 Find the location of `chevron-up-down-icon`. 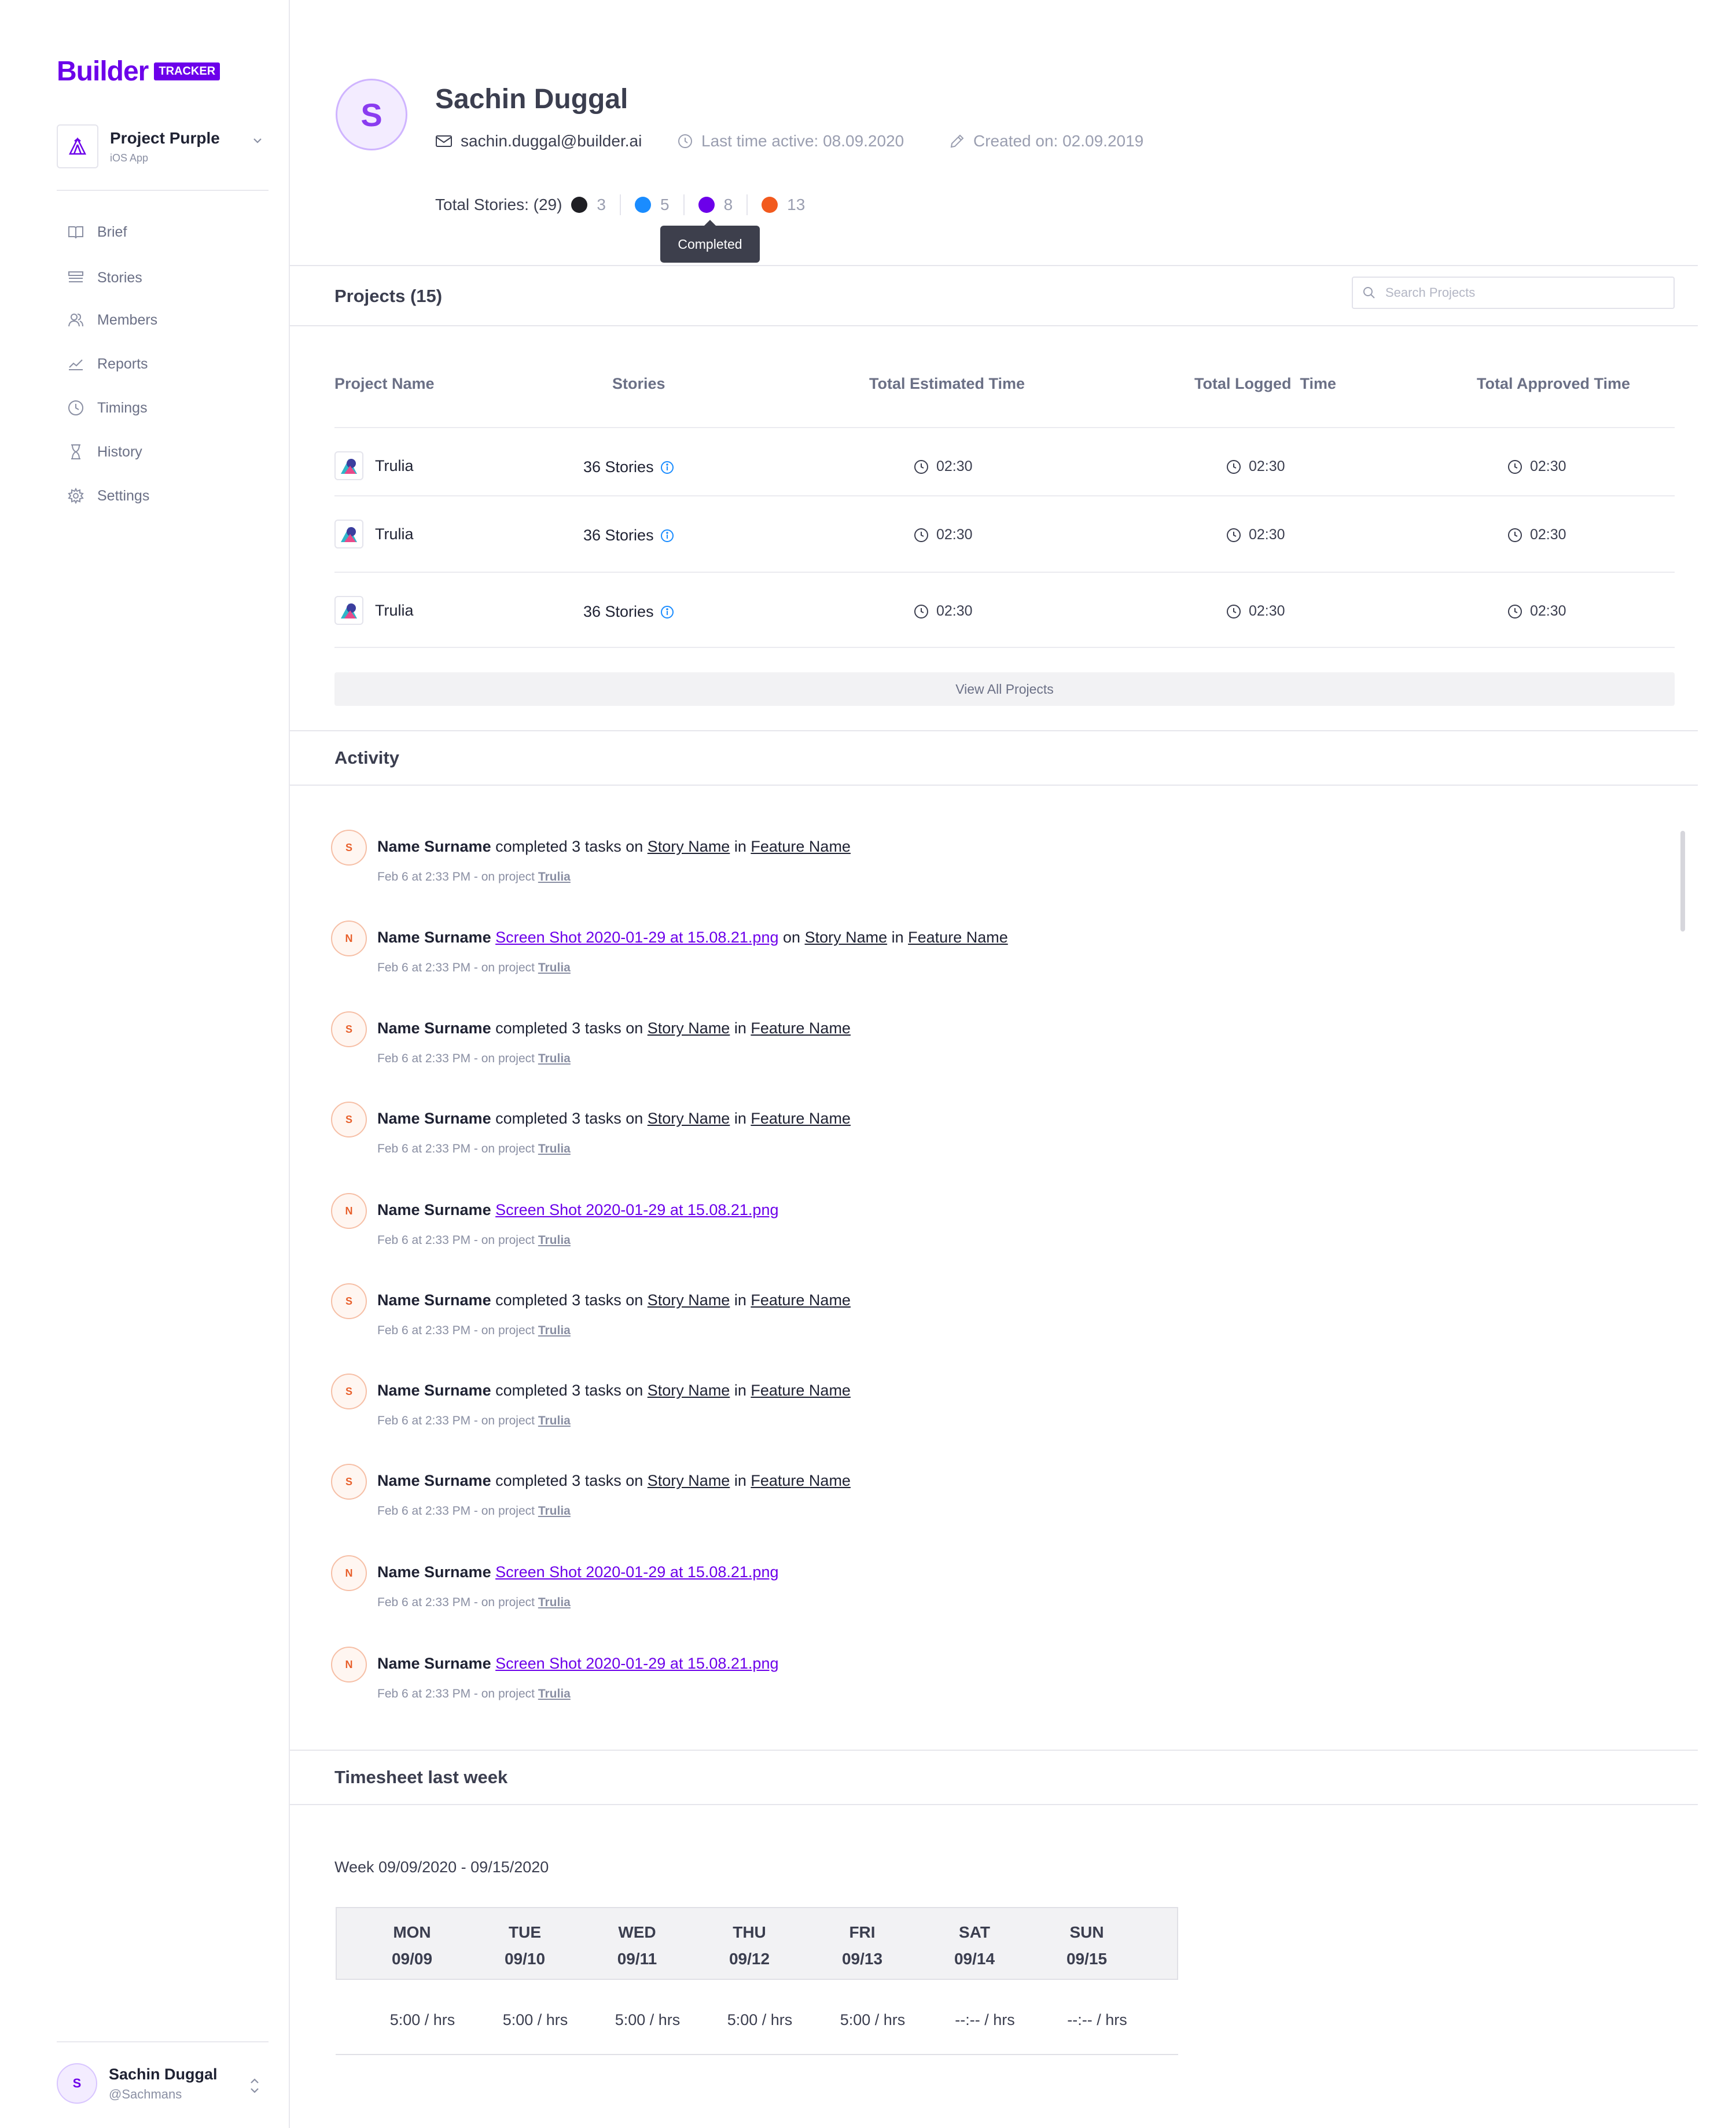

chevron-up-down-icon is located at coordinates (255, 2087).